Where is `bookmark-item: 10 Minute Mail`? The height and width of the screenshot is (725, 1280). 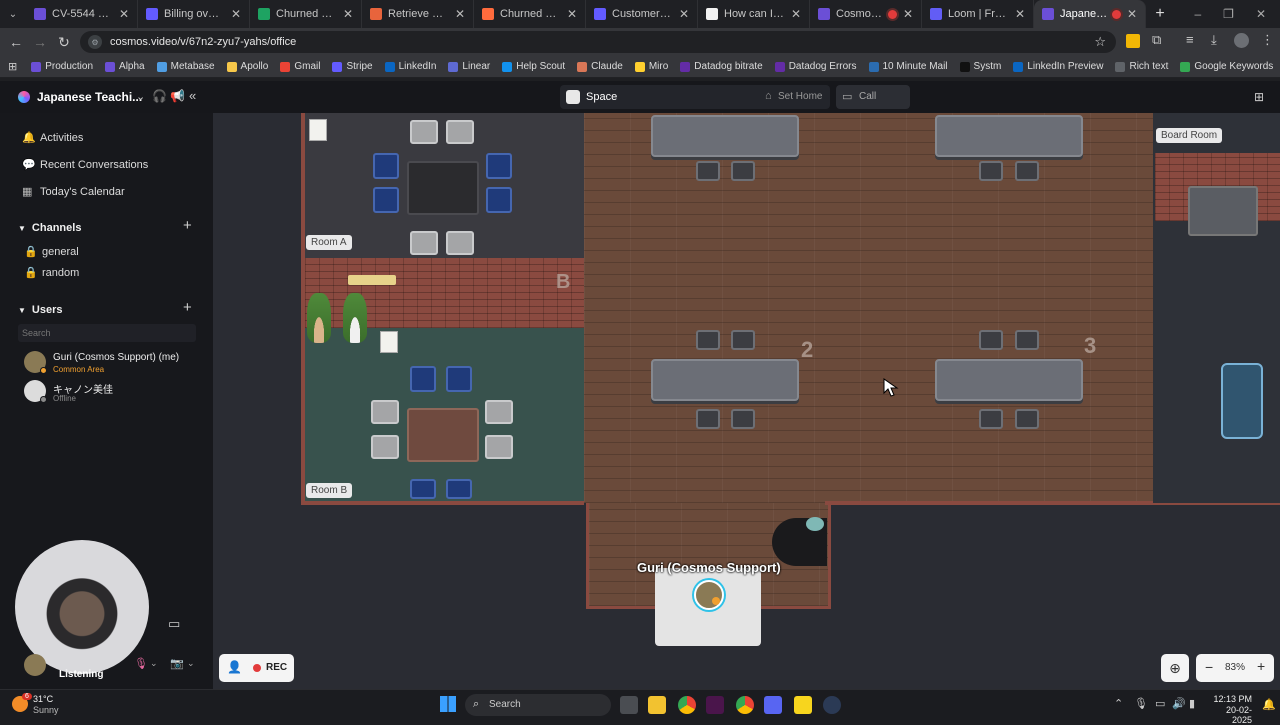
bookmark-item: 10 Minute Mail is located at coordinates (908, 66).